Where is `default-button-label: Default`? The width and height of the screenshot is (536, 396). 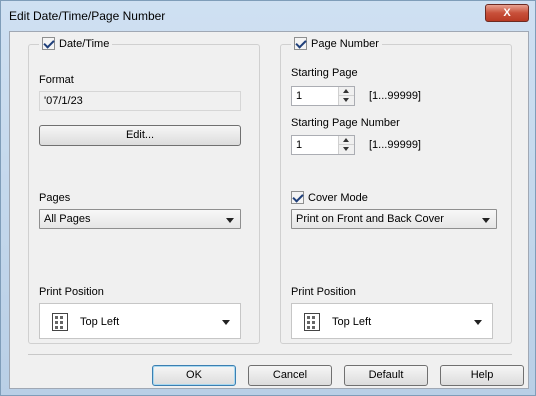 default-button-label: Default is located at coordinates (386, 375).